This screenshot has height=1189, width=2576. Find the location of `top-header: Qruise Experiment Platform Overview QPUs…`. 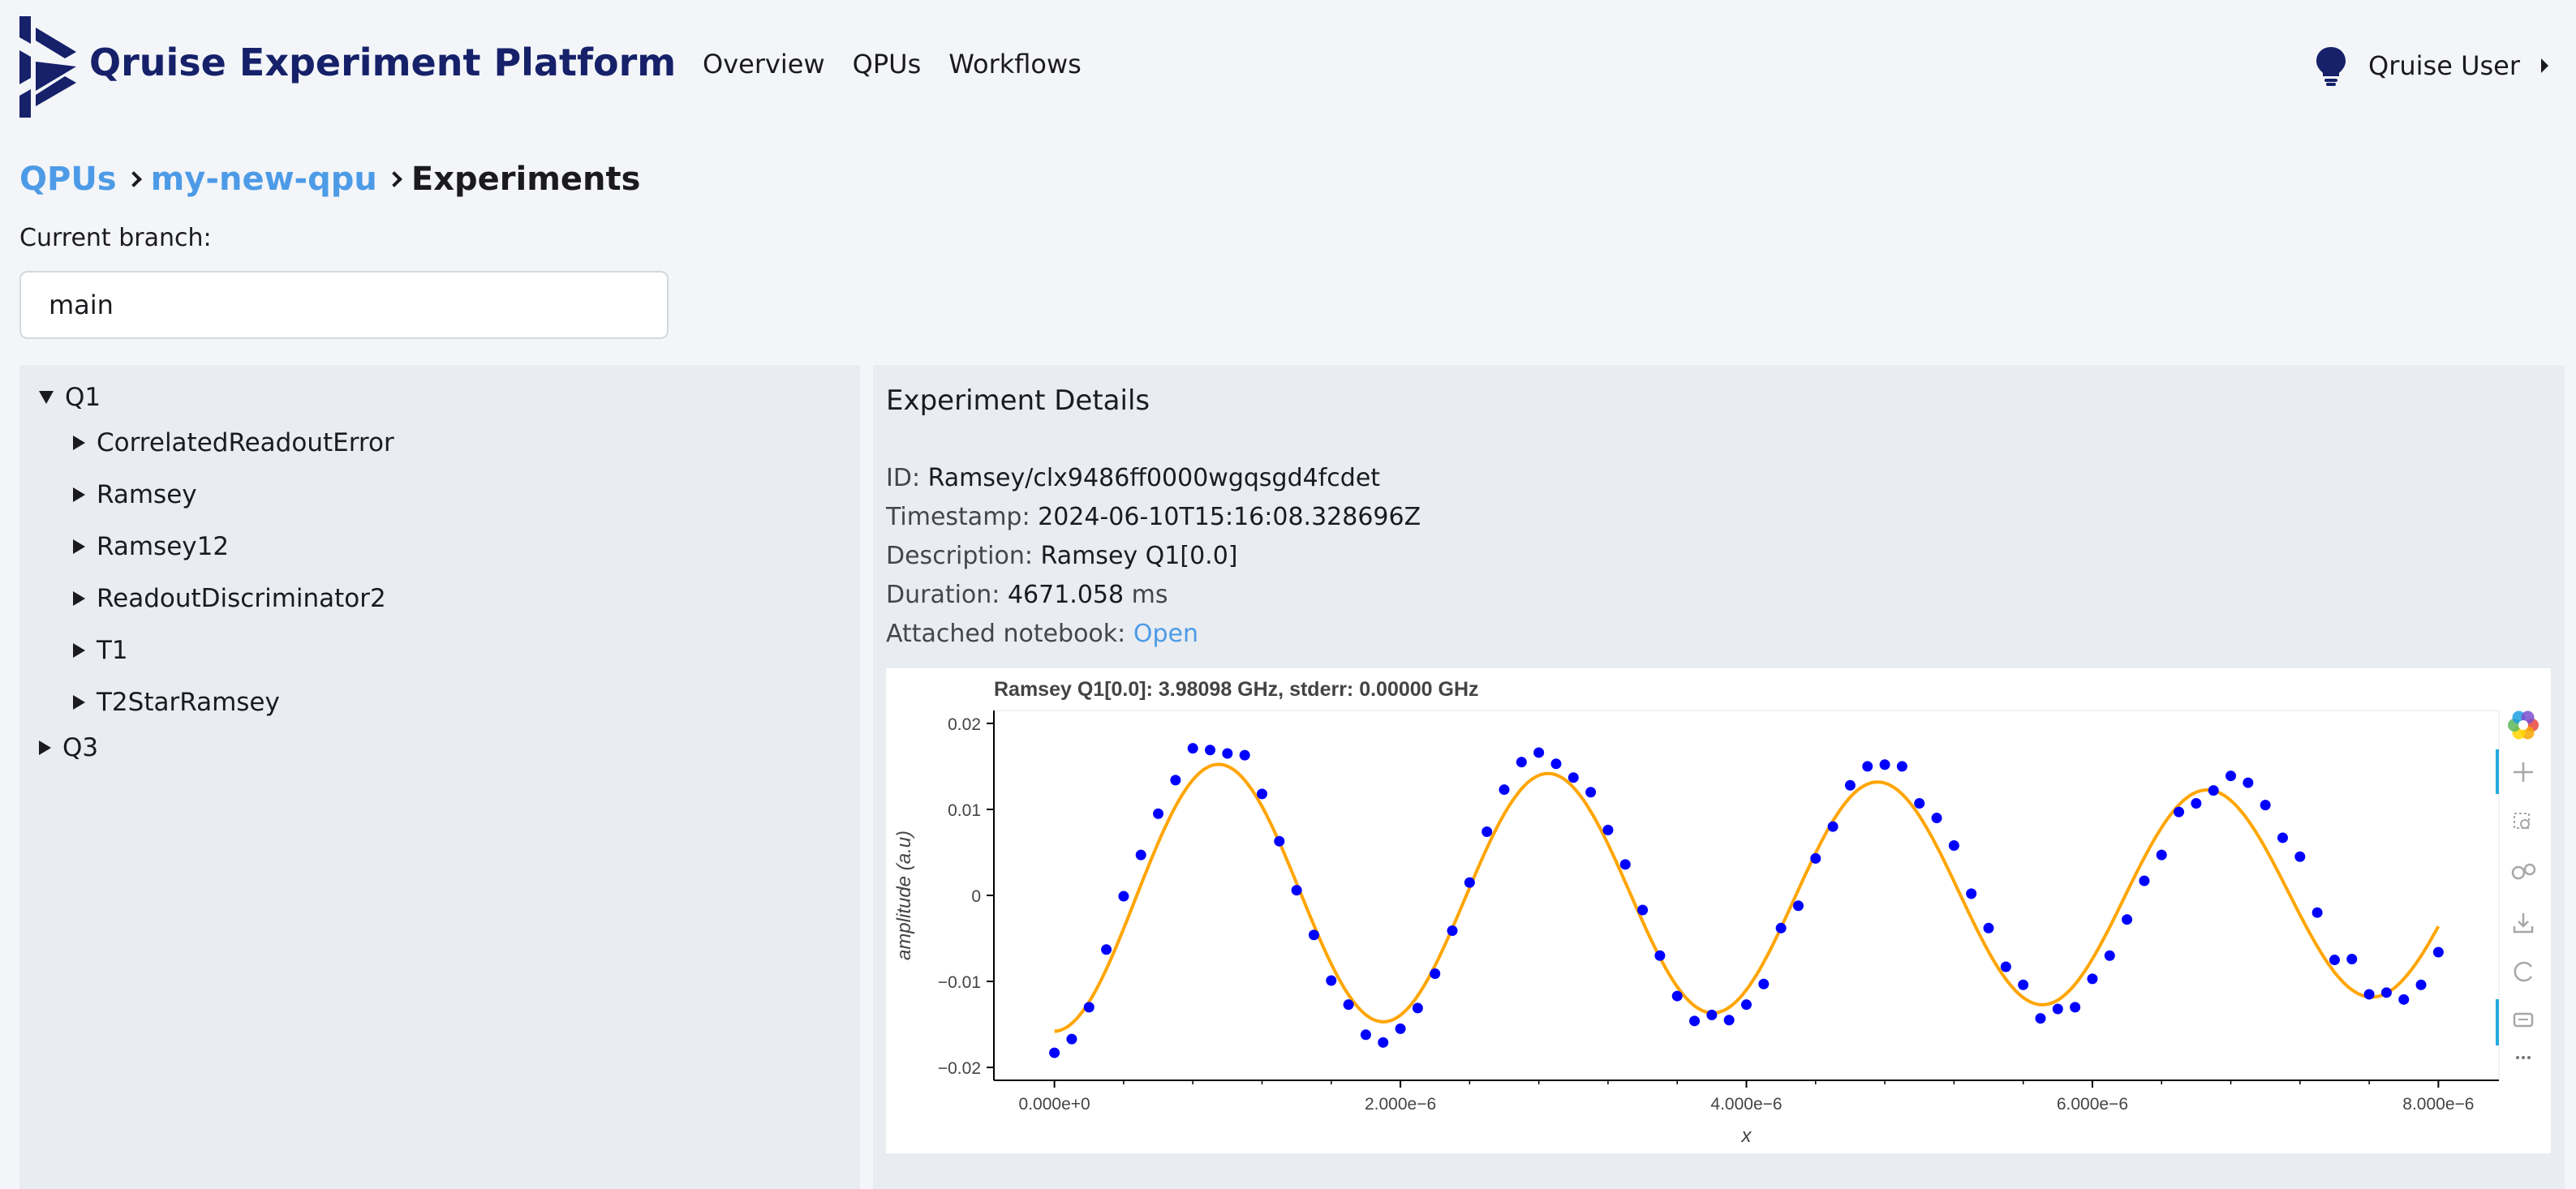

top-header: Qruise Experiment Platform Overview QPUs… is located at coordinates (1288, 69).